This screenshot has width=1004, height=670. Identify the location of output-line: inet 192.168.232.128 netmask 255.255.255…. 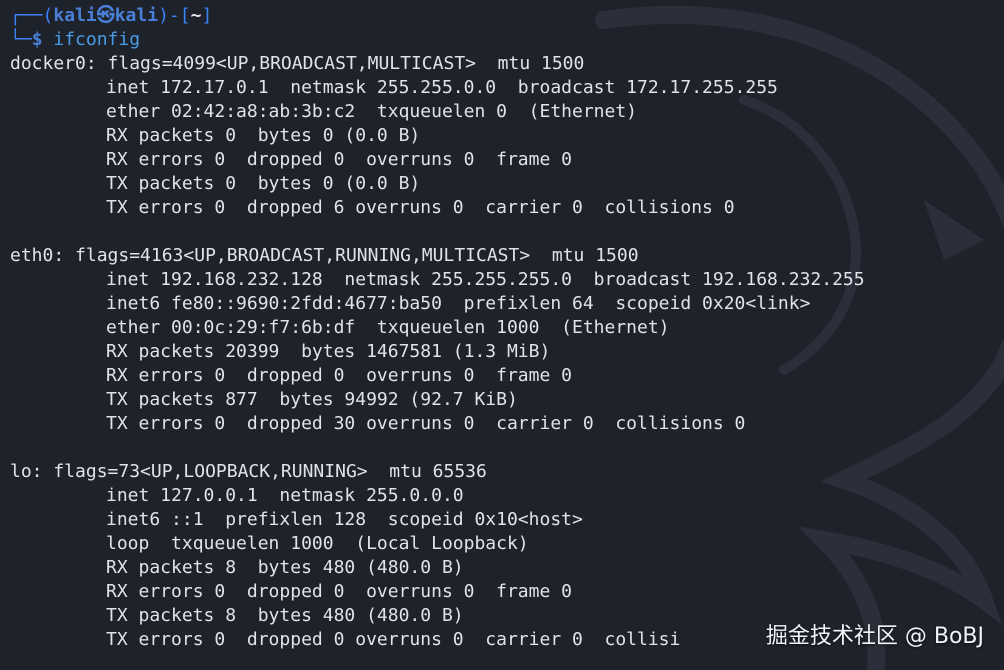
(485, 279).